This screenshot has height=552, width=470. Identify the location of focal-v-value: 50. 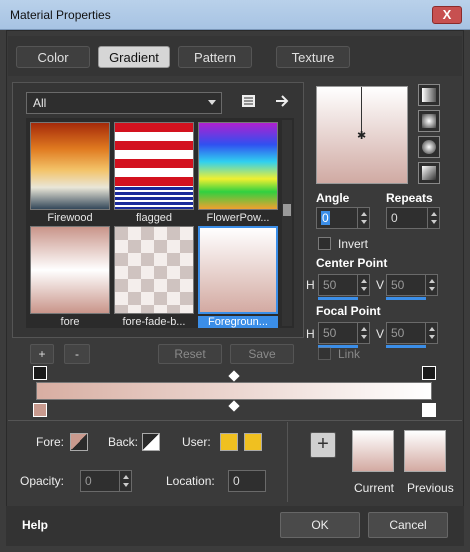
(397, 333).